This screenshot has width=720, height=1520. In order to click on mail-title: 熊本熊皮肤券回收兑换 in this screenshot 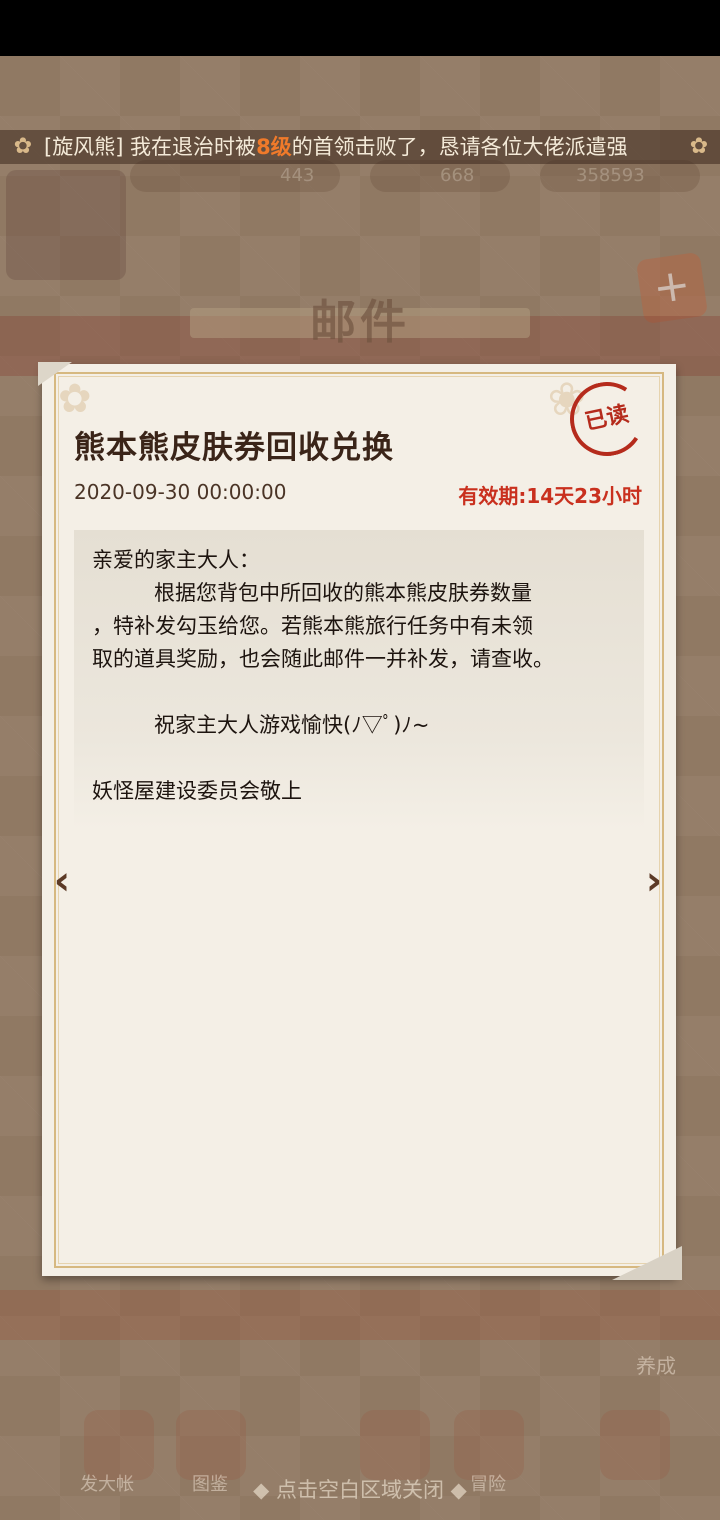, I will do `click(234, 448)`.